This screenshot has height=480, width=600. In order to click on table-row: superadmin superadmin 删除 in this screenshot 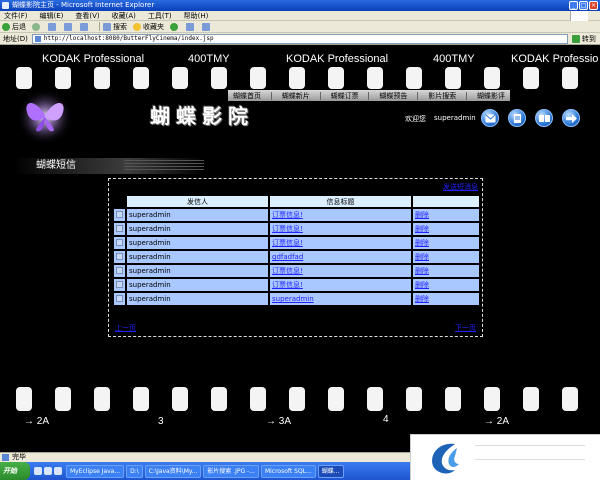, I will do `click(296, 299)`.